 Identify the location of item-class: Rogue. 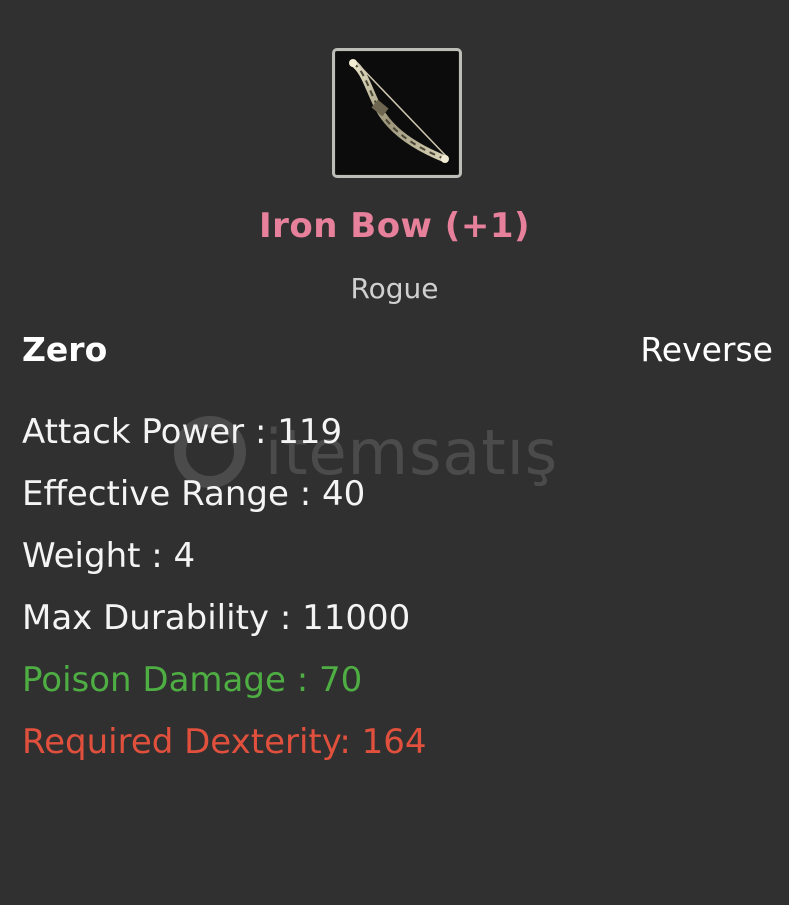
(394, 288).